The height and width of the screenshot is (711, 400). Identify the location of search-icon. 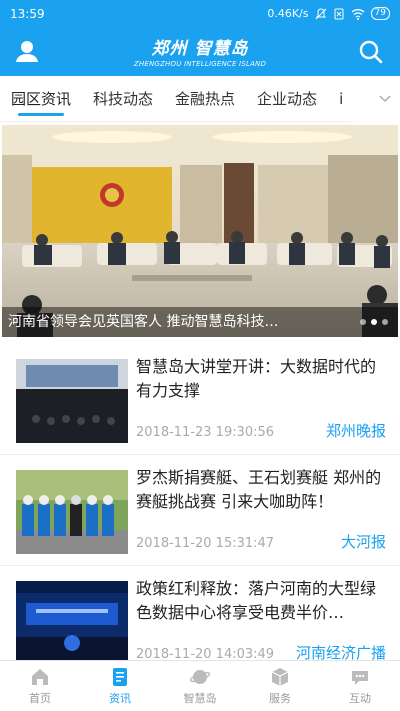
(371, 52).